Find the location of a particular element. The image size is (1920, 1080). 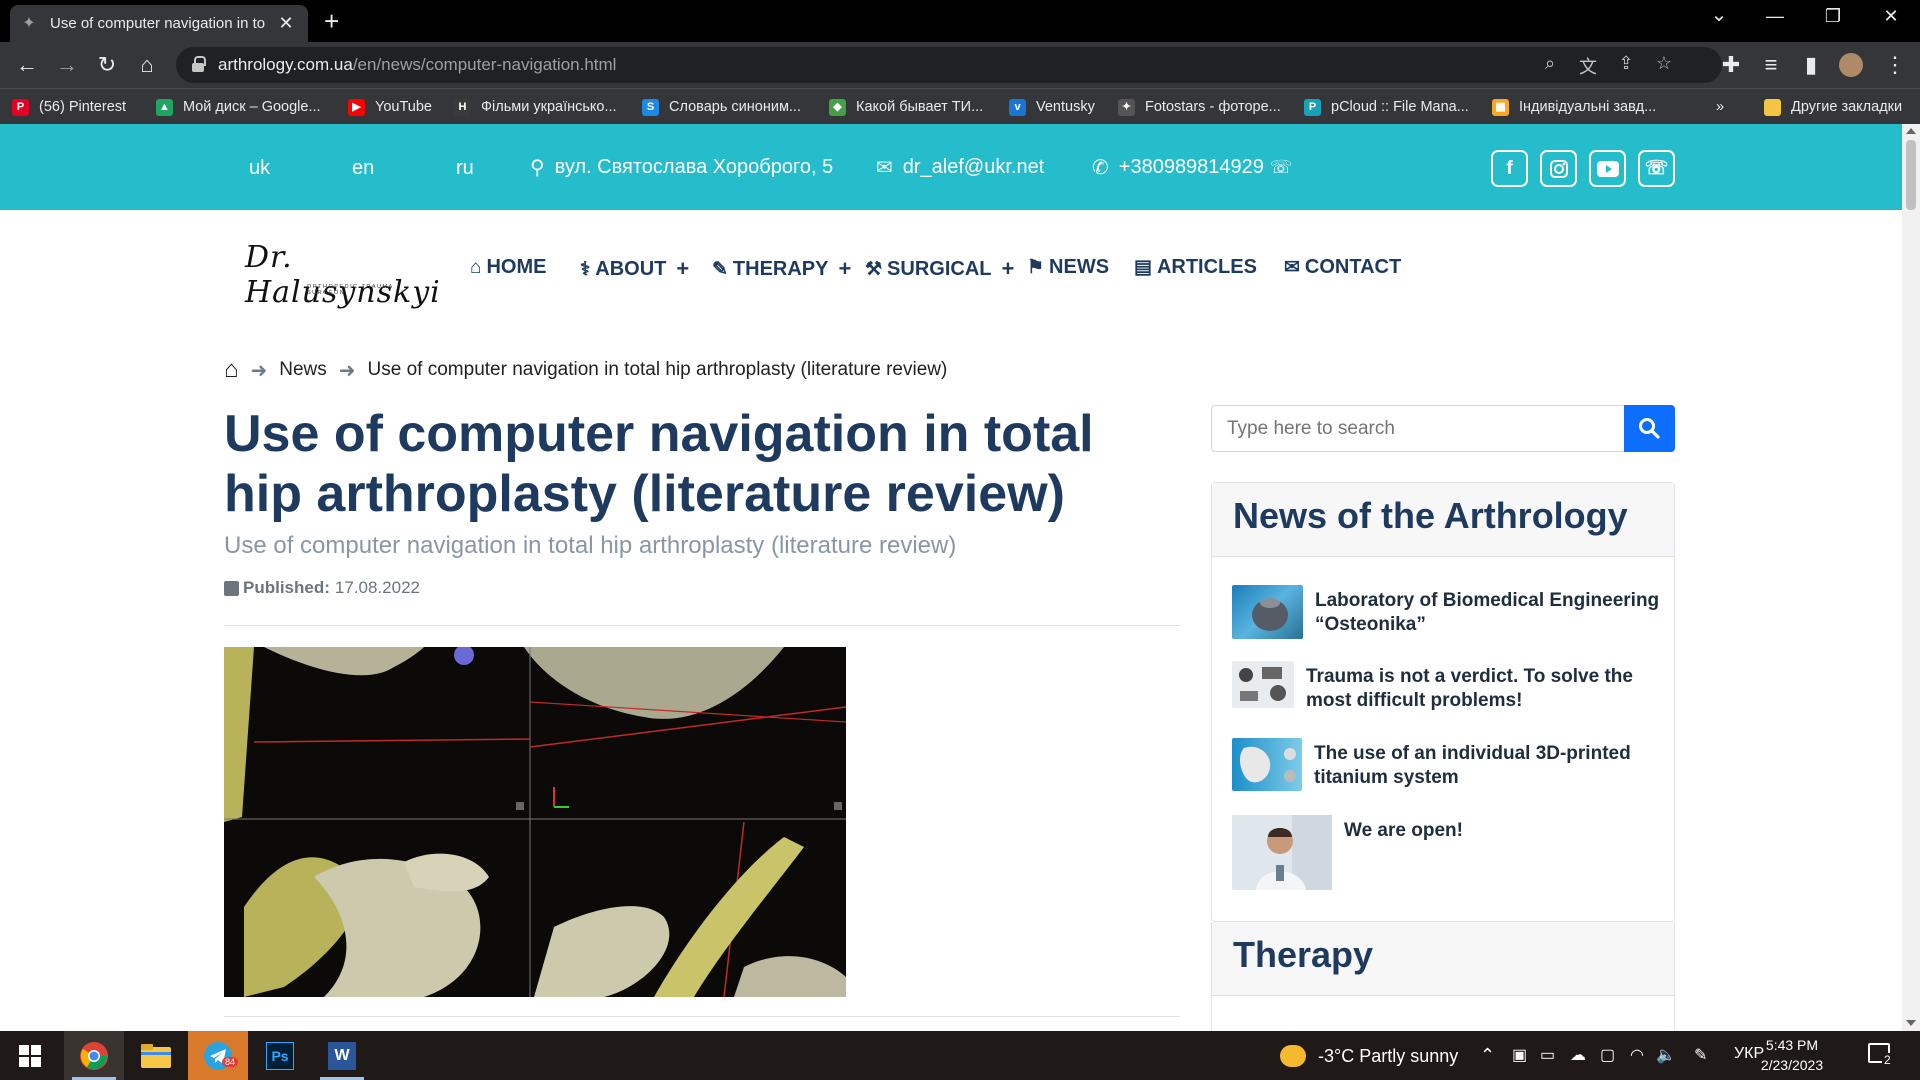

wifi-icon: ◠ is located at coordinates (1637, 1055).